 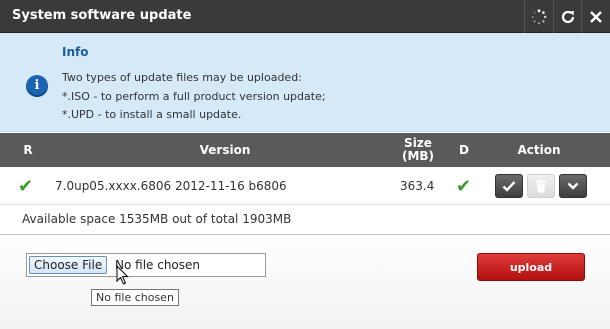 I want to click on column-header-action: Action, so click(x=539, y=149).